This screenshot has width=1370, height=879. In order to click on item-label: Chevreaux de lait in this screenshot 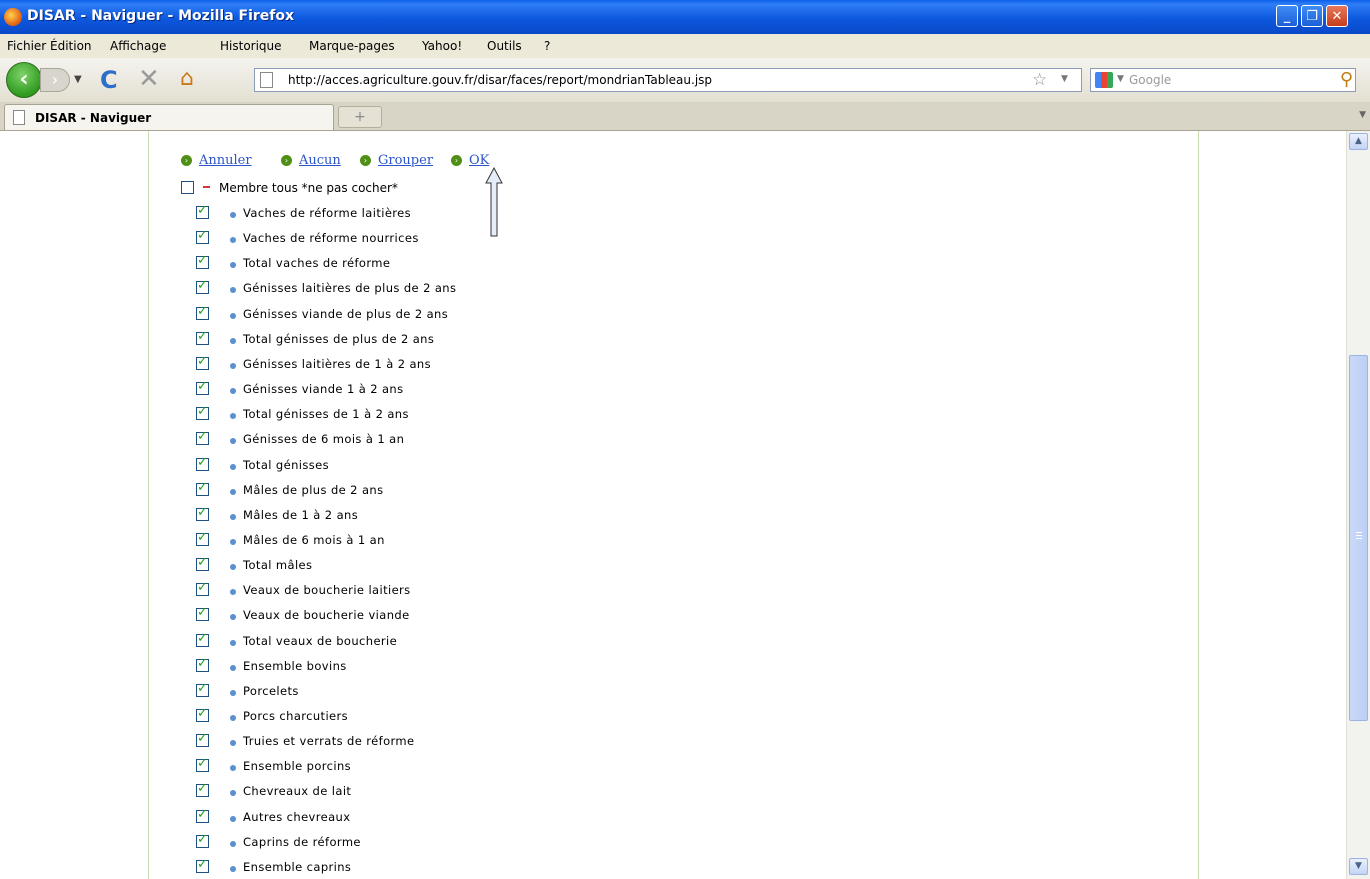, I will do `click(297, 791)`.